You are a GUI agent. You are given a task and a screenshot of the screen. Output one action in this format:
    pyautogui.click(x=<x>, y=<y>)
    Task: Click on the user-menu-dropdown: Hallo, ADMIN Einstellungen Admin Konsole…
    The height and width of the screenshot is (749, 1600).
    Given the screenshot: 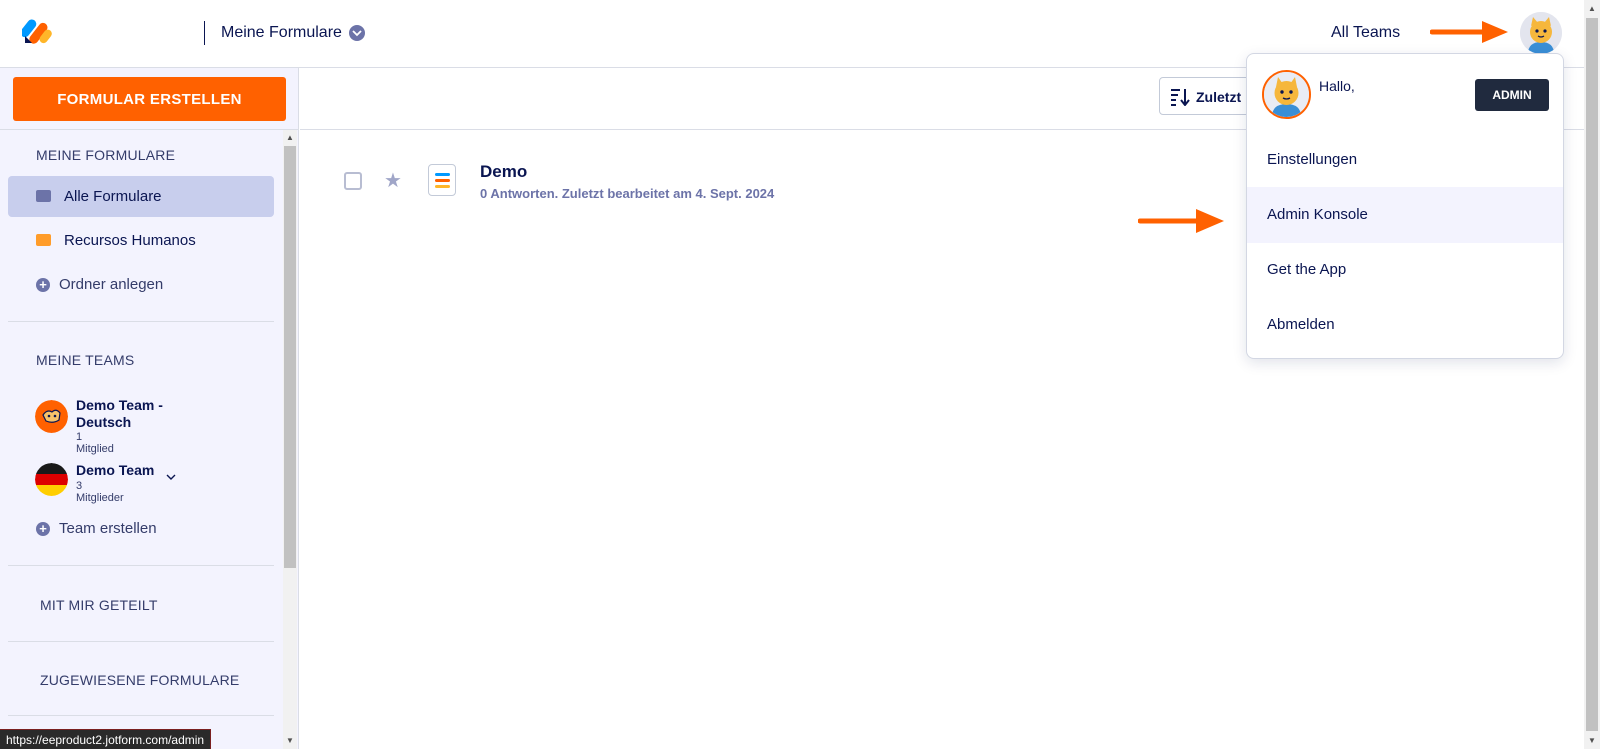 What is the action you would take?
    pyautogui.click(x=1405, y=206)
    